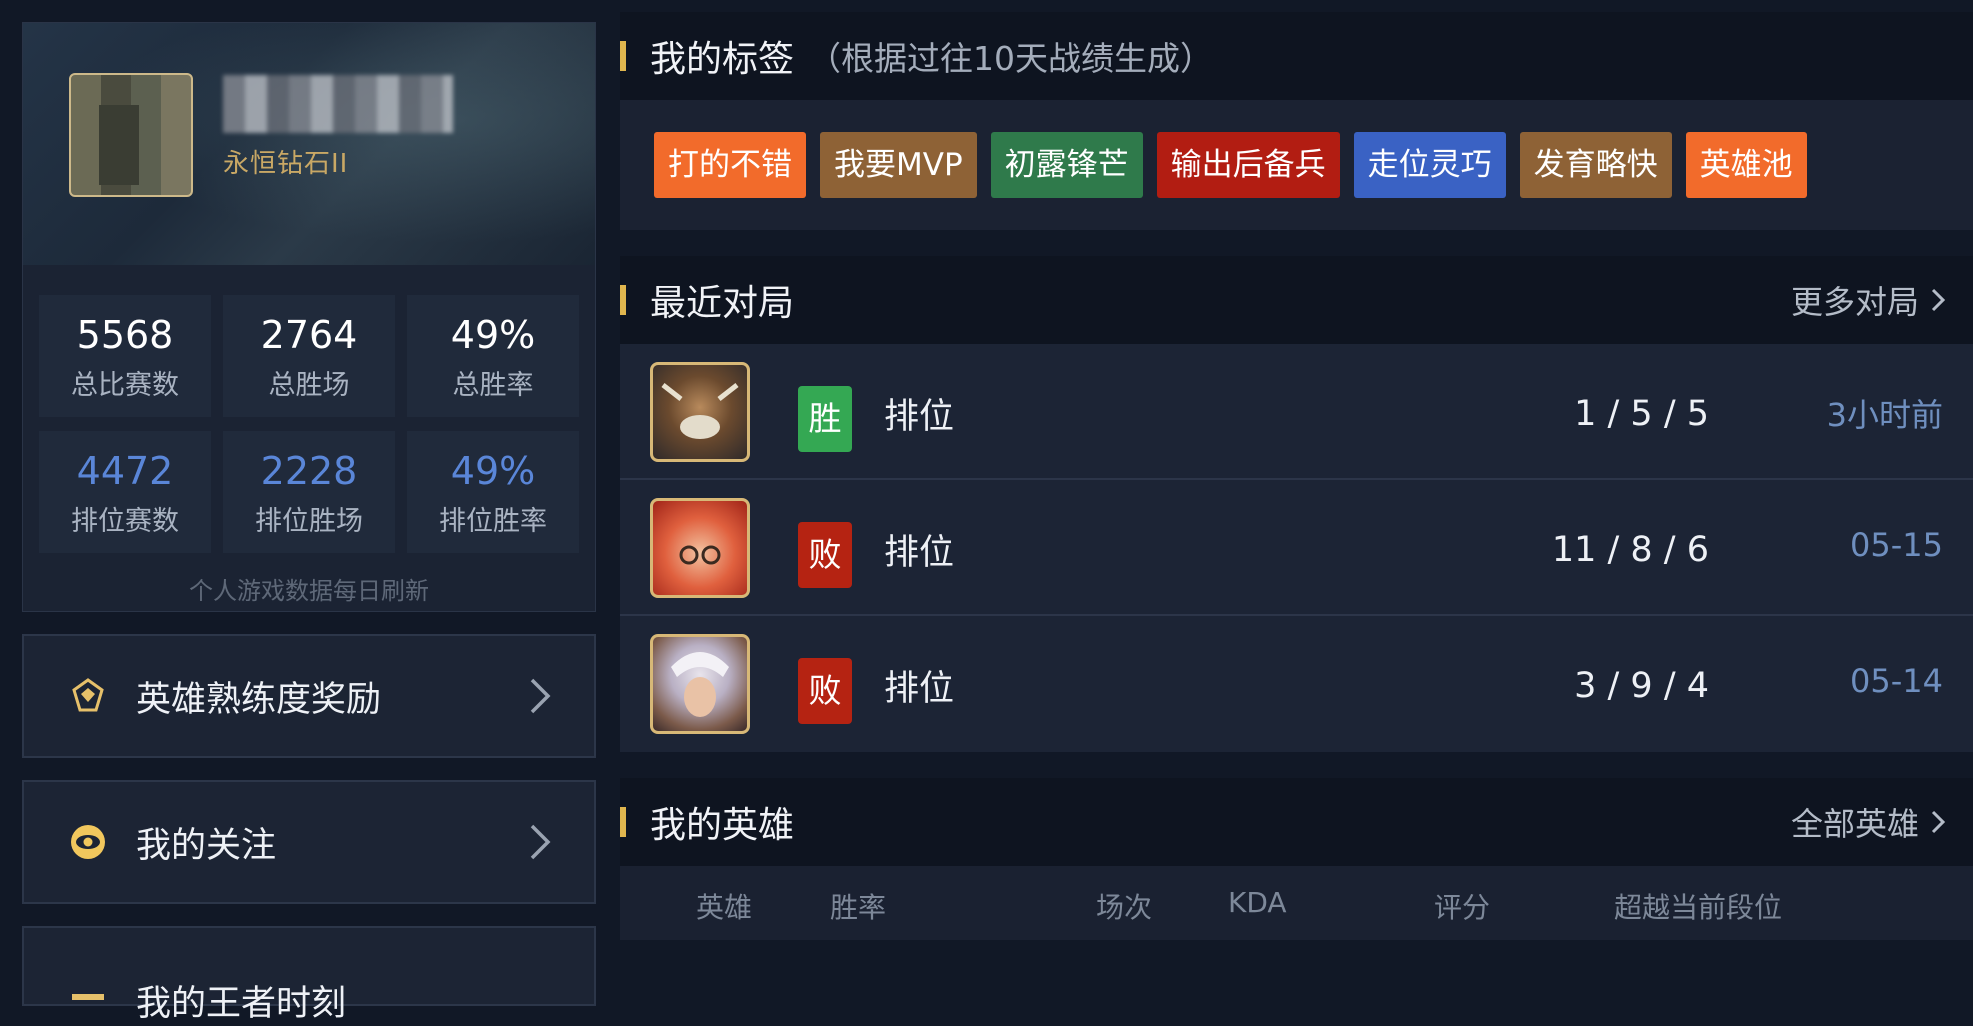 This screenshot has height=1026, width=1973. Describe the element at coordinates (1854, 824) in the screenshot. I see `all-heroes-label: 全部英雄` at that location.